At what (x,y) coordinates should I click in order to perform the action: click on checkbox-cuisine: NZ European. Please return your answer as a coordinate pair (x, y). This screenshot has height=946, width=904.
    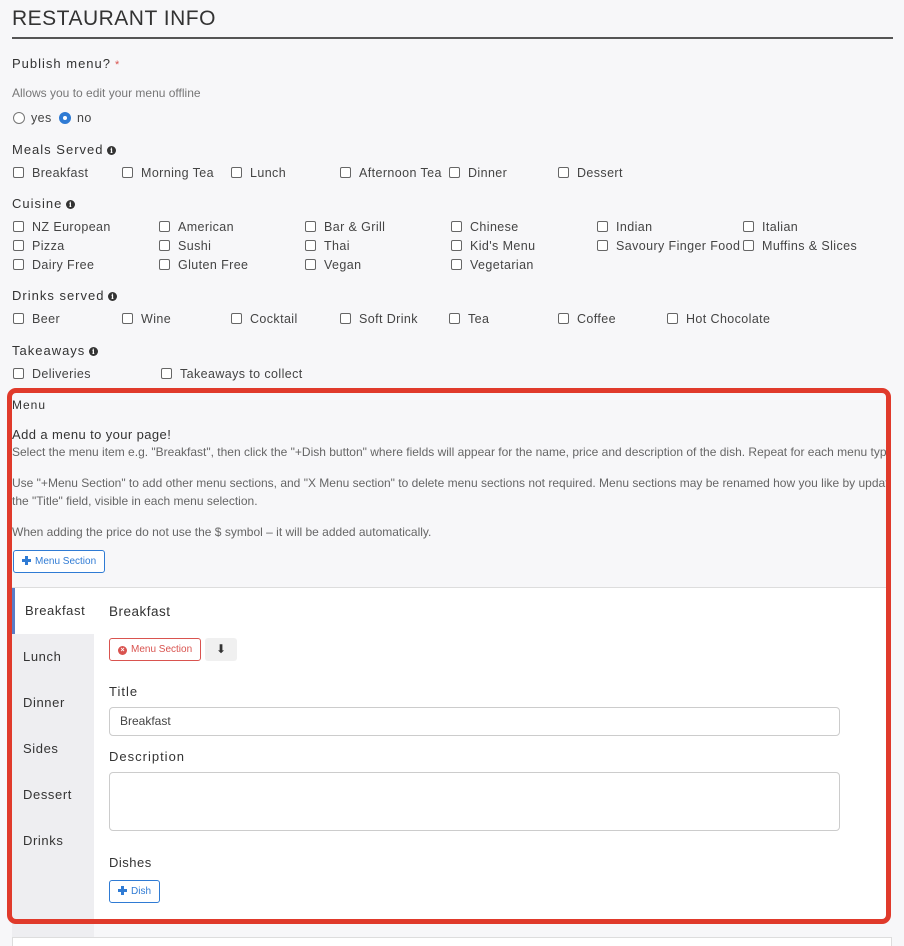
    Looking at the image, I should click on (62, 227).